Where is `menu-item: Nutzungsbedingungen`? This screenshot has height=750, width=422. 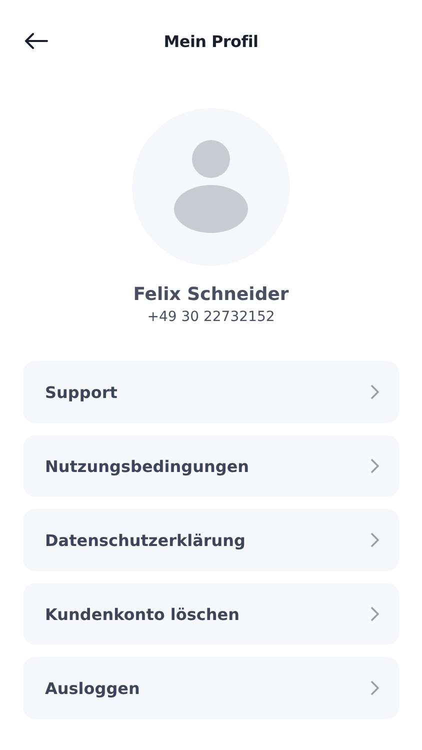
menu-item: Nutzungsbedingungen is located at coordinates (211, 466).